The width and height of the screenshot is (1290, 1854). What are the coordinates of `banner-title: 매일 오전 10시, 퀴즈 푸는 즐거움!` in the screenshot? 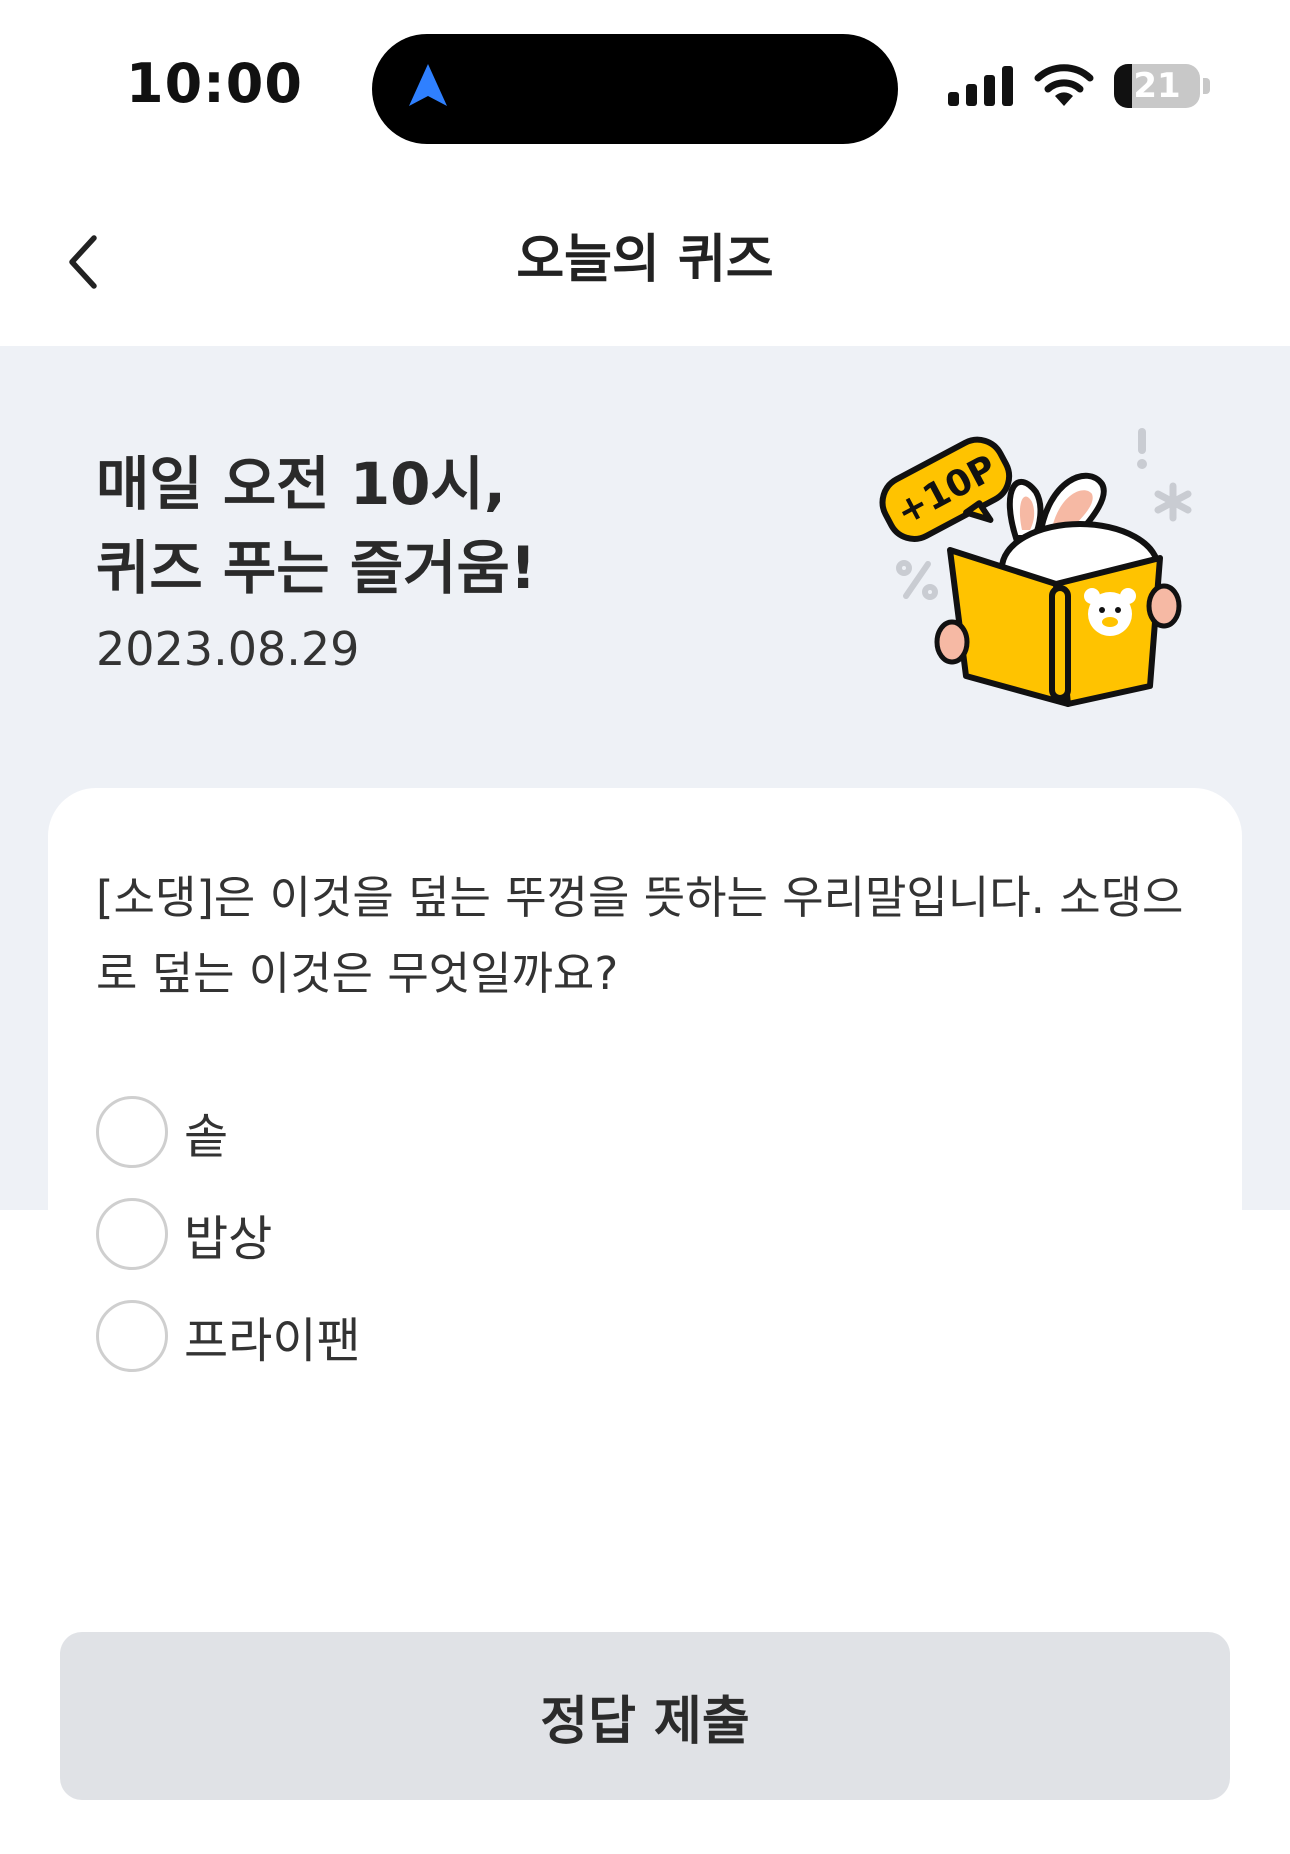 It's located at (316, 526).